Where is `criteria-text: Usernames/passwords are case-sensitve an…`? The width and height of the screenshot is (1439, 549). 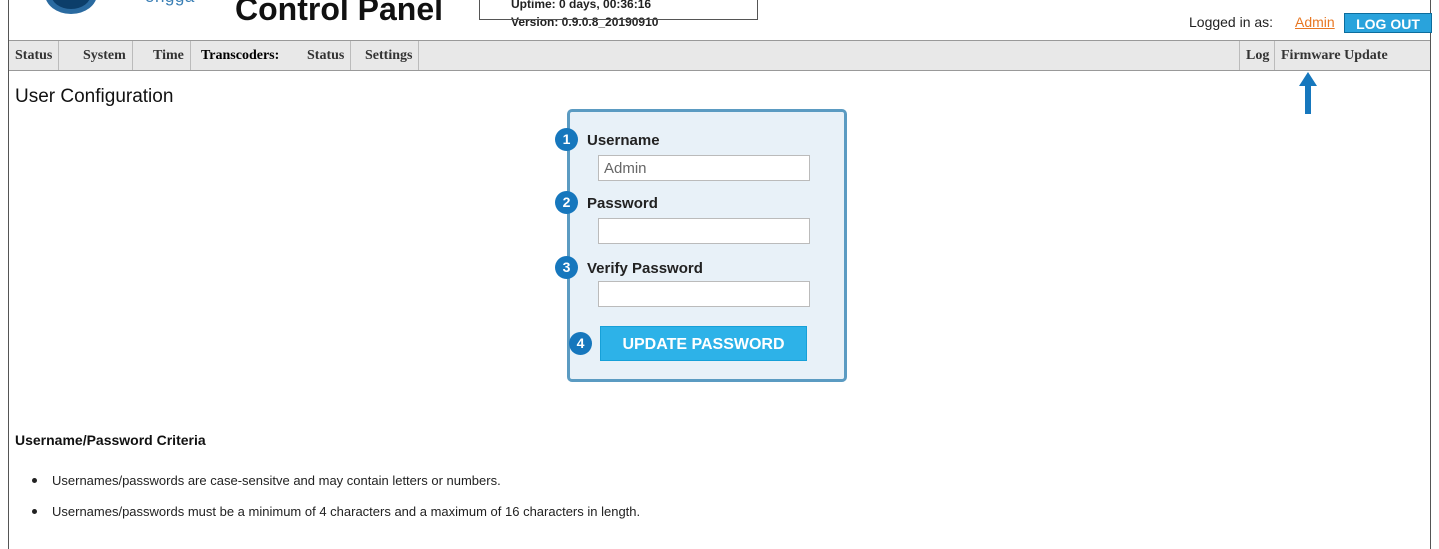 criteria-text: Usernames/passwords are case-sensitve an… is located at coordinates (276, 480).